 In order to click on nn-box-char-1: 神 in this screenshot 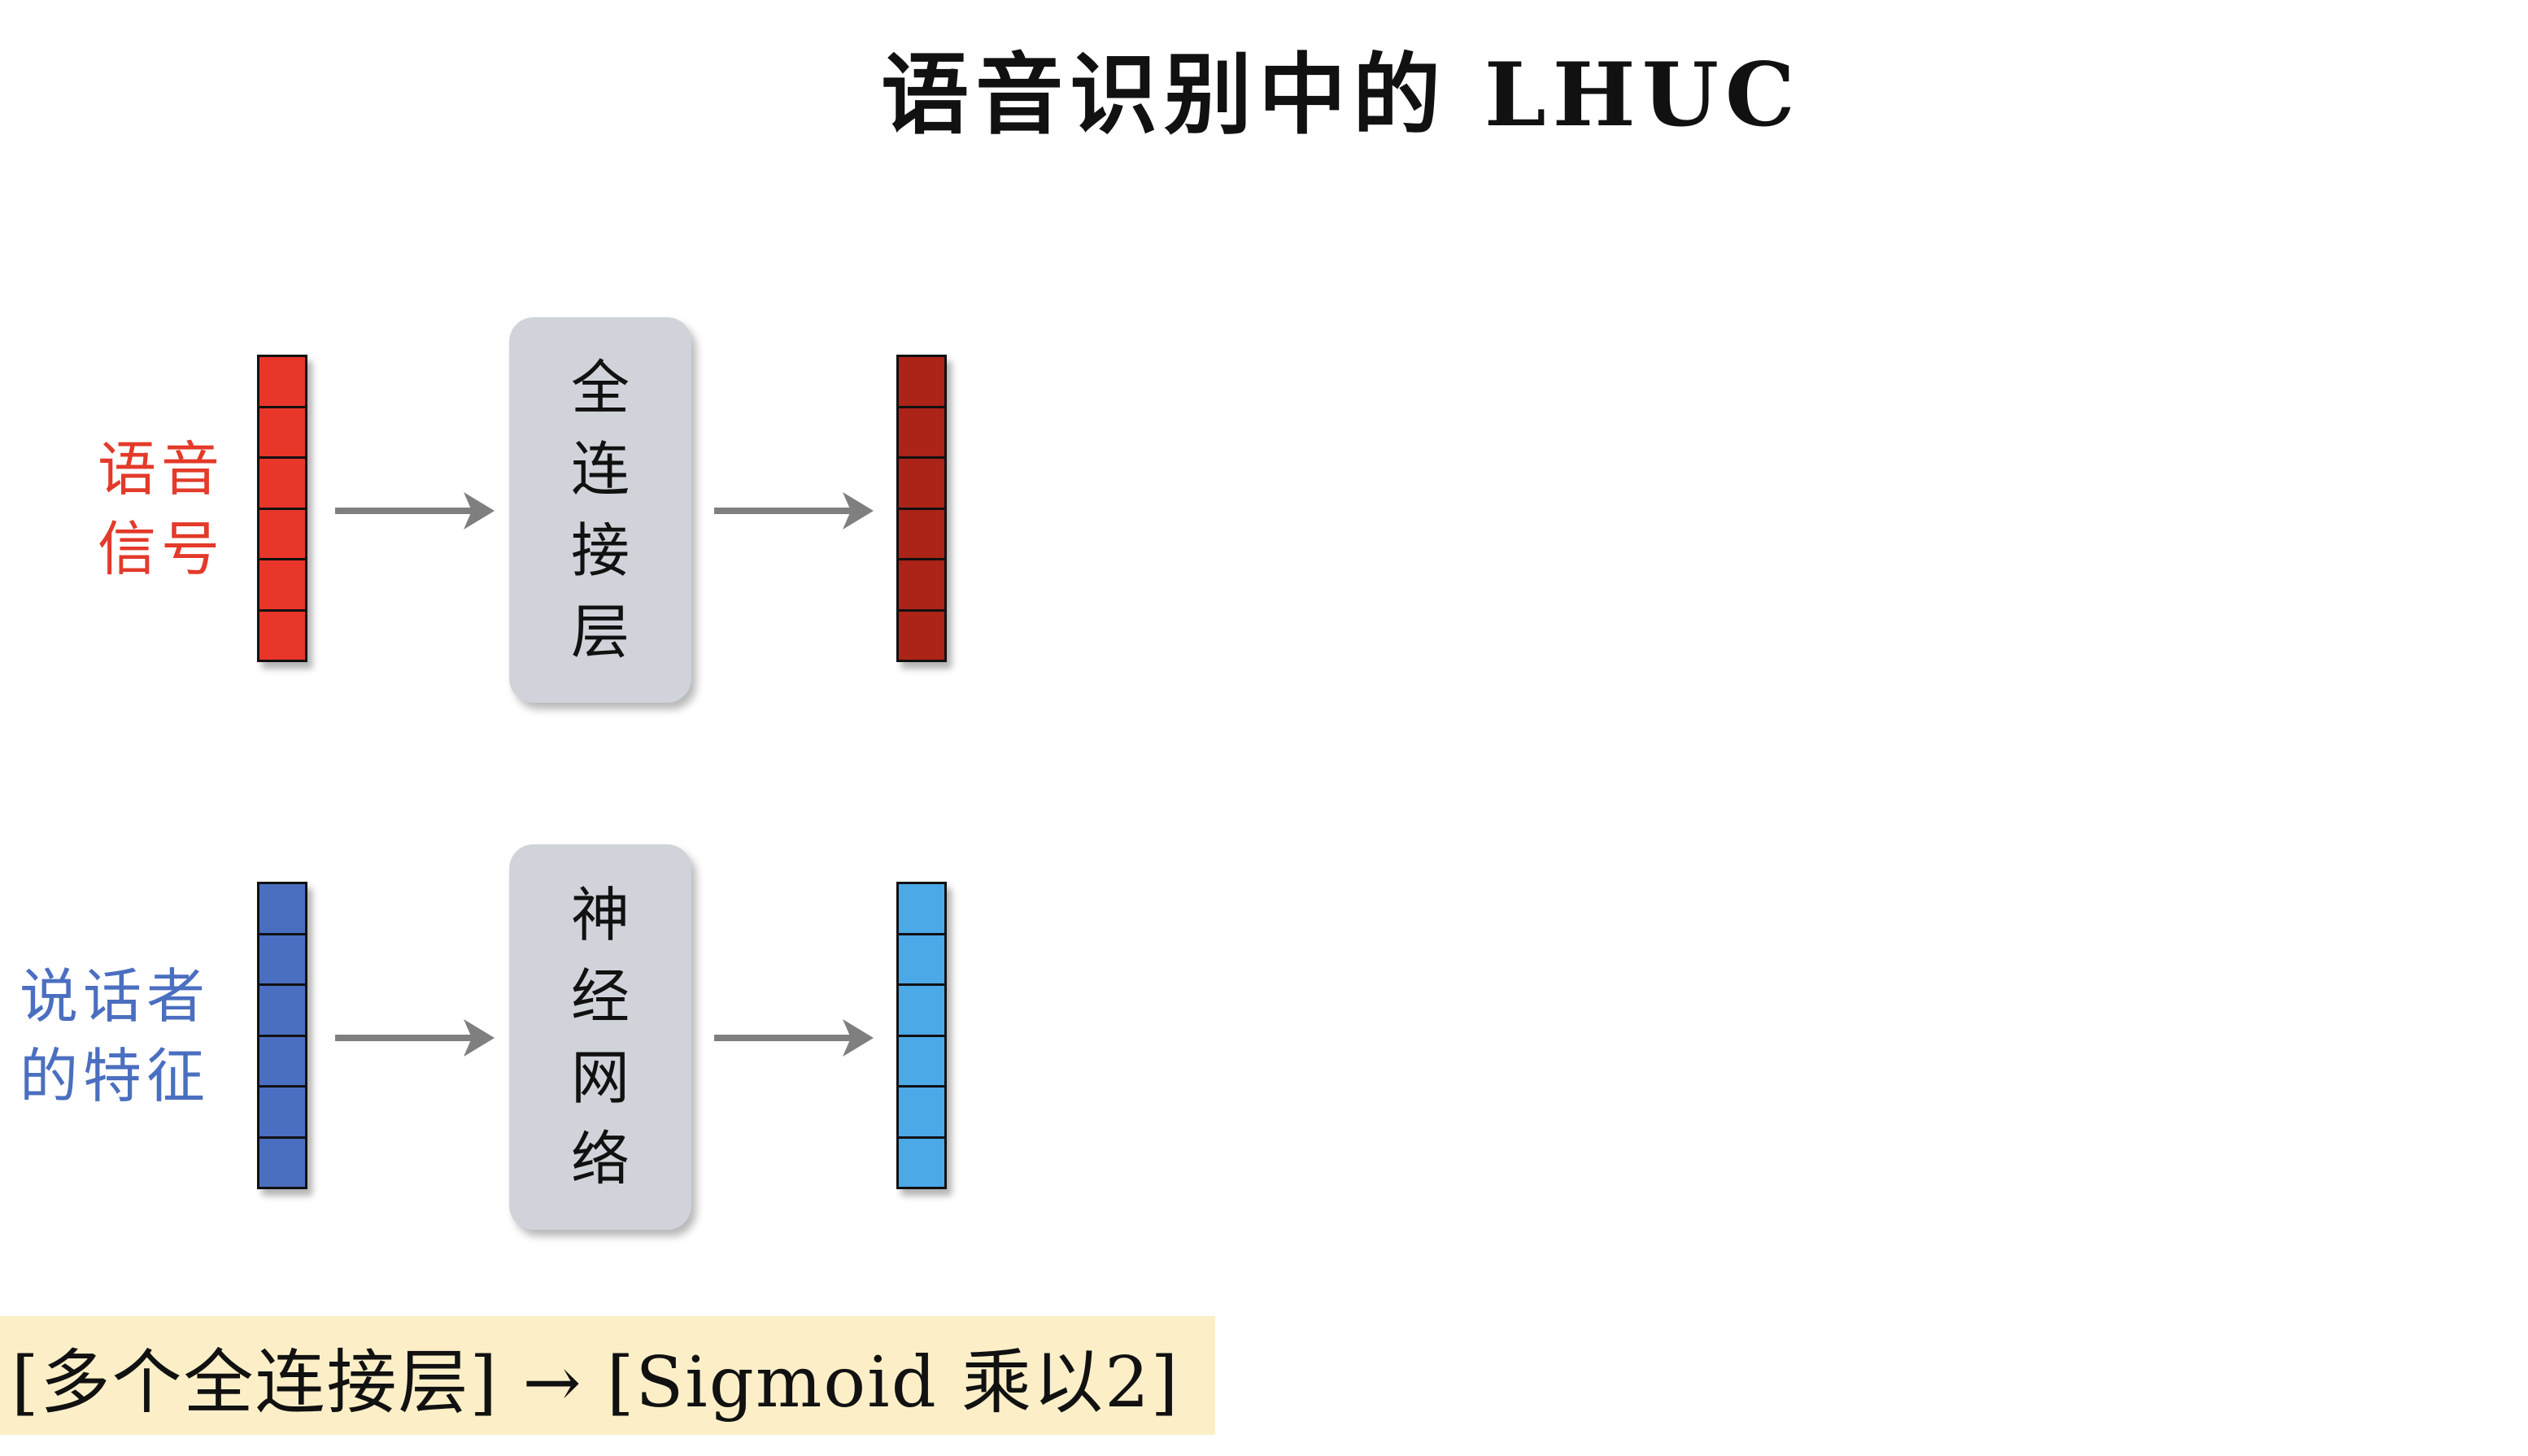, I will do `click(600, 915)`.